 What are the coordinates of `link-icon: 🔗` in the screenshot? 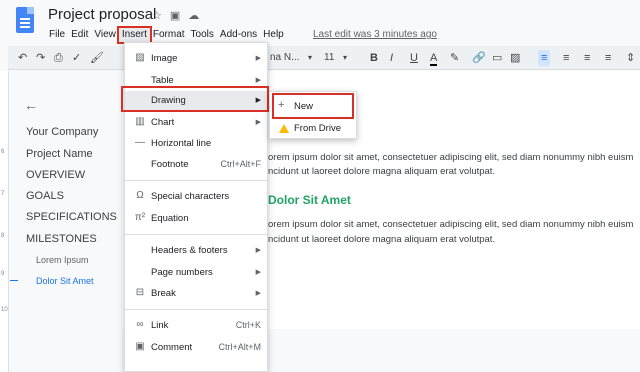 It's located at (479, 58).